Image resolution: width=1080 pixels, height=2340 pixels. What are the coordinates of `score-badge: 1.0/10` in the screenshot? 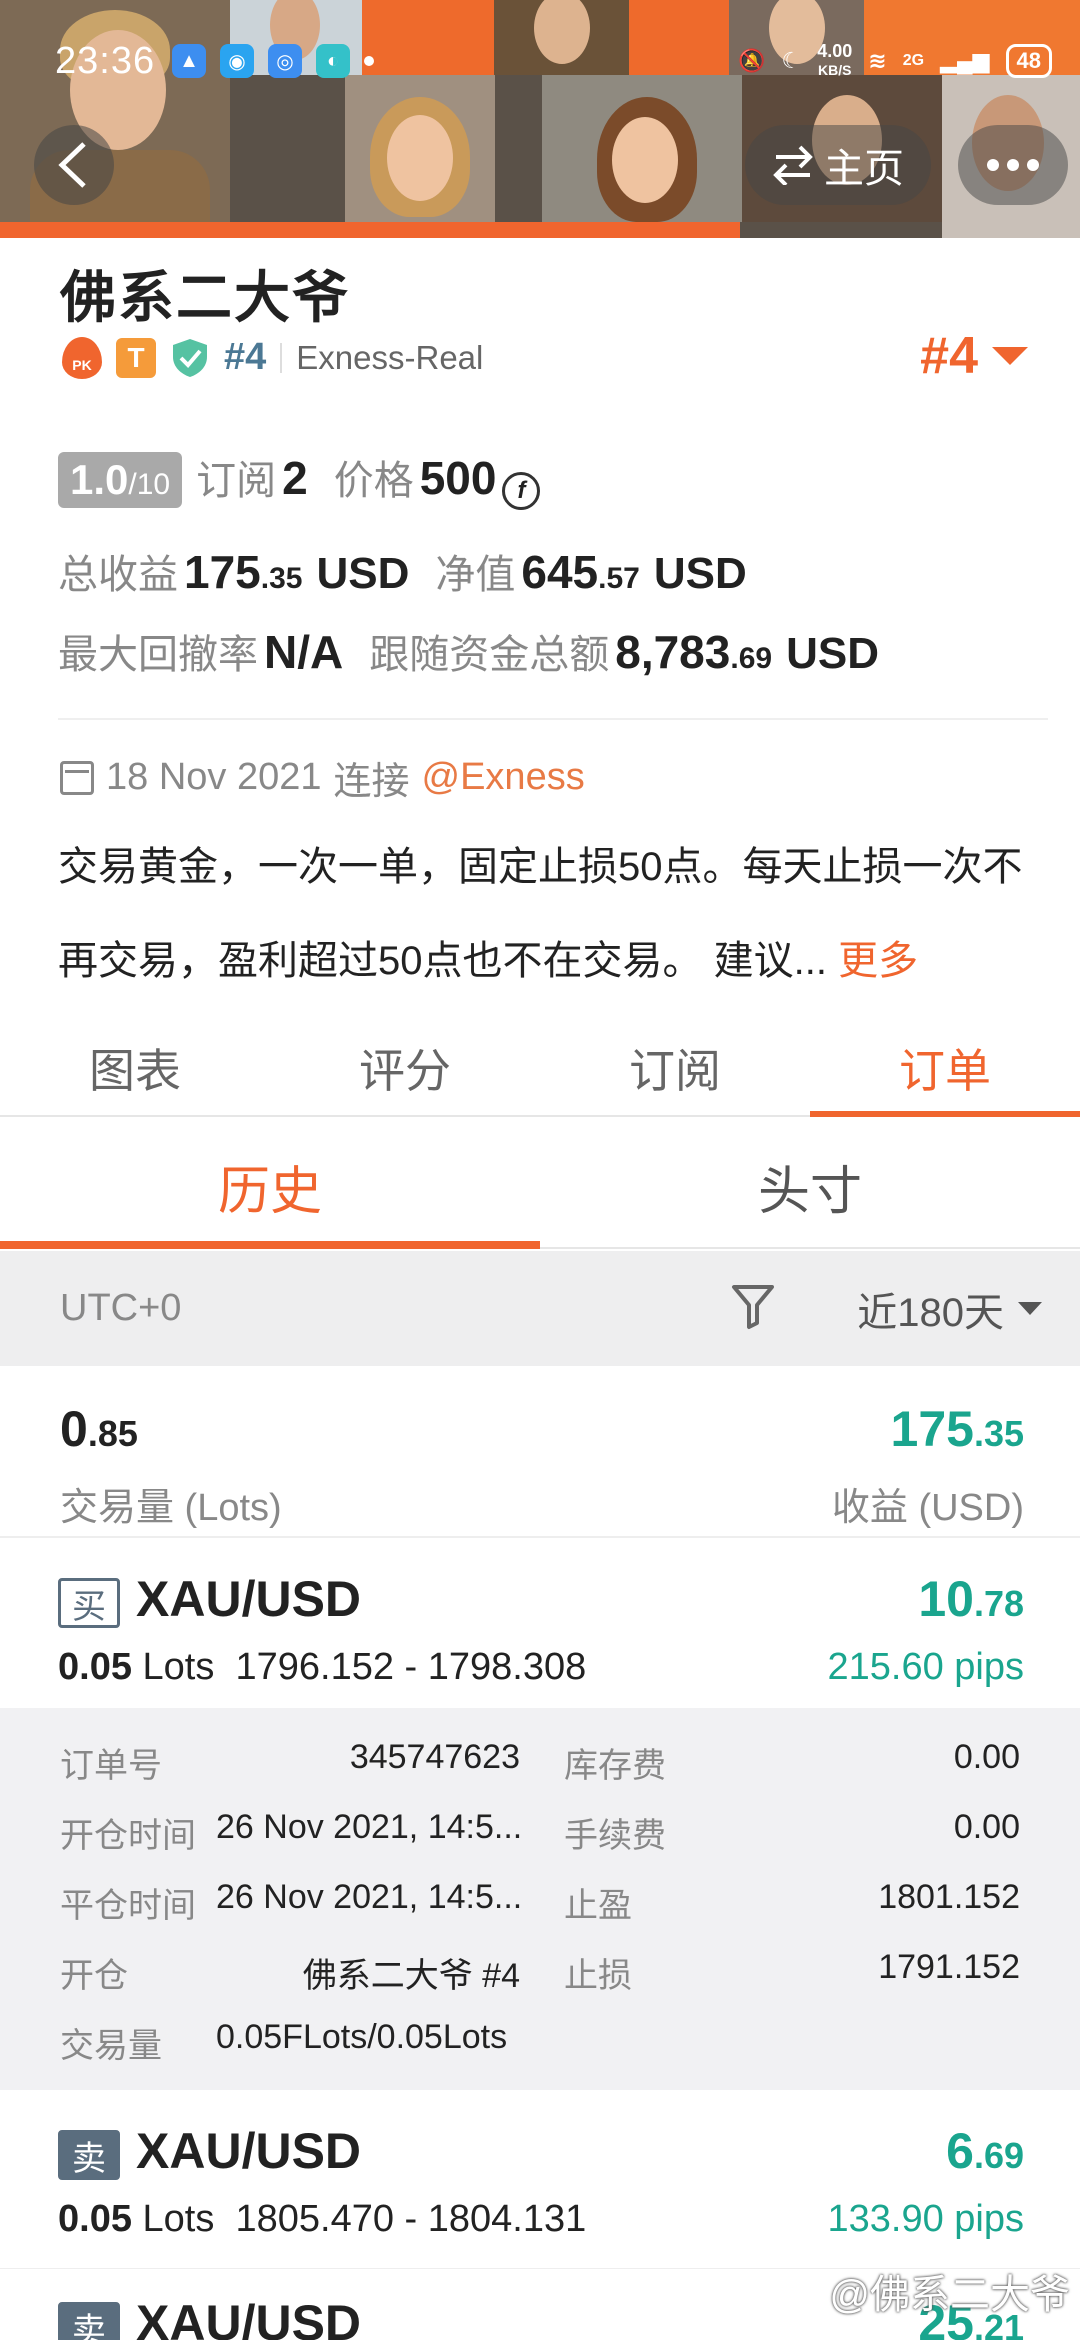 It's located at (120, 480).